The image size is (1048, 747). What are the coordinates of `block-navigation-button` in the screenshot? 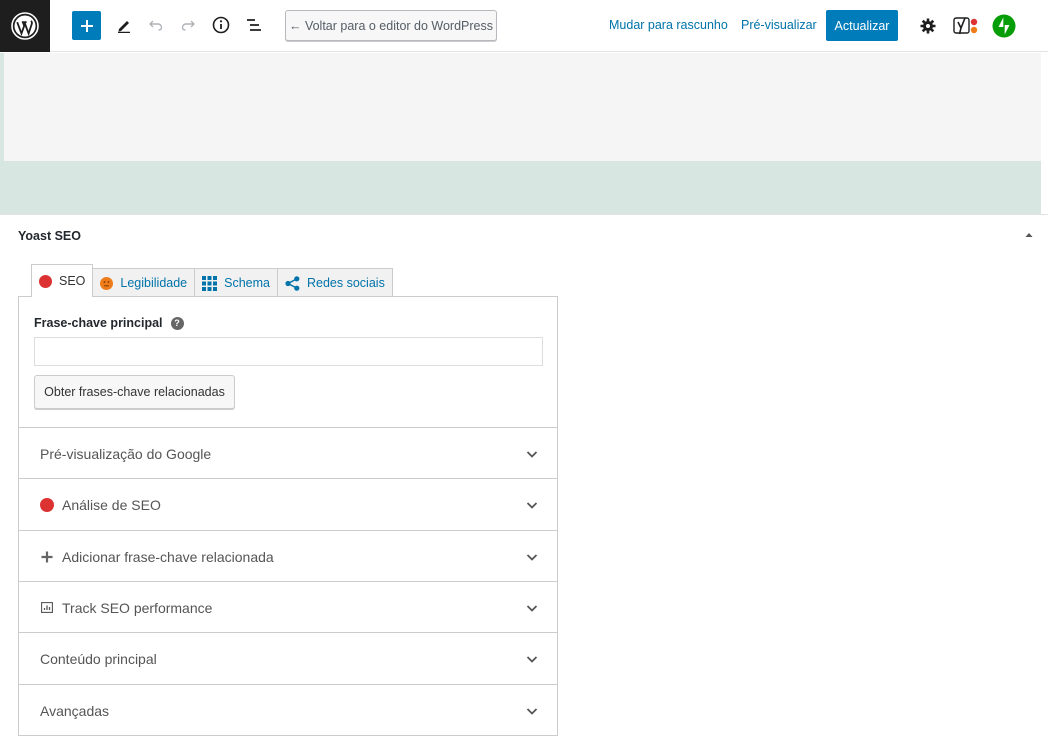 It's located at (254, 25).